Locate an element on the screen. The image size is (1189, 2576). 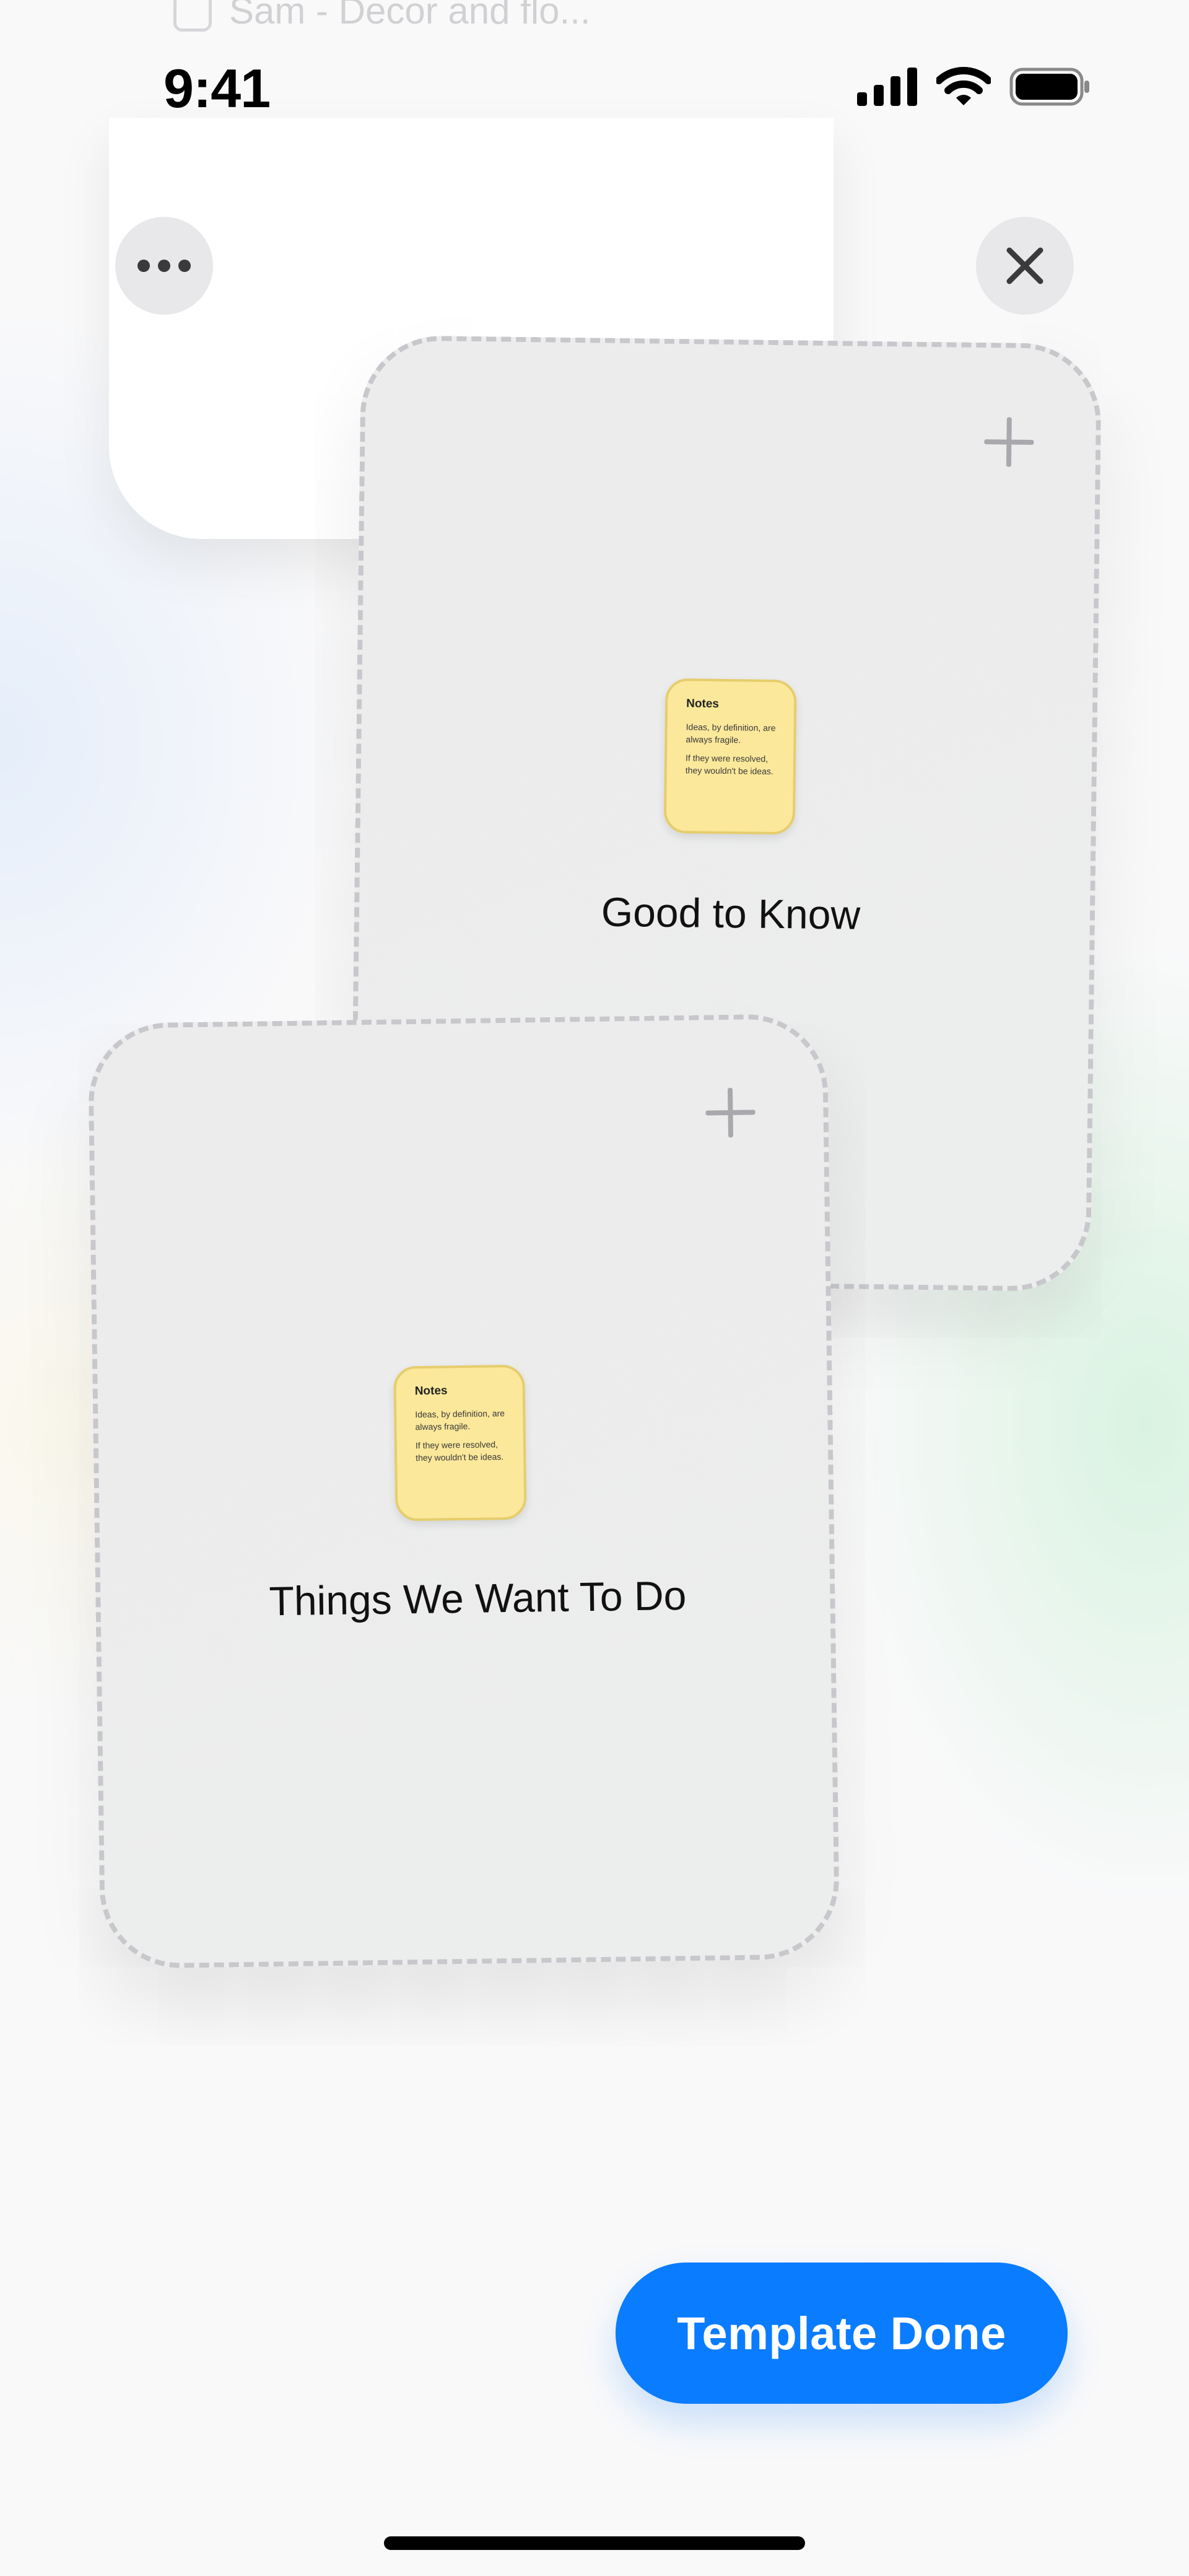
close-icon is located at coordinates (1024, 265).